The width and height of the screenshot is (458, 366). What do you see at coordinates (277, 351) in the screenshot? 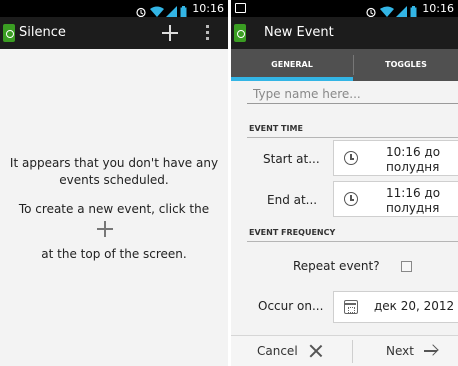
I see `cancel-label: Cancel` at bounding box center [277, 351].